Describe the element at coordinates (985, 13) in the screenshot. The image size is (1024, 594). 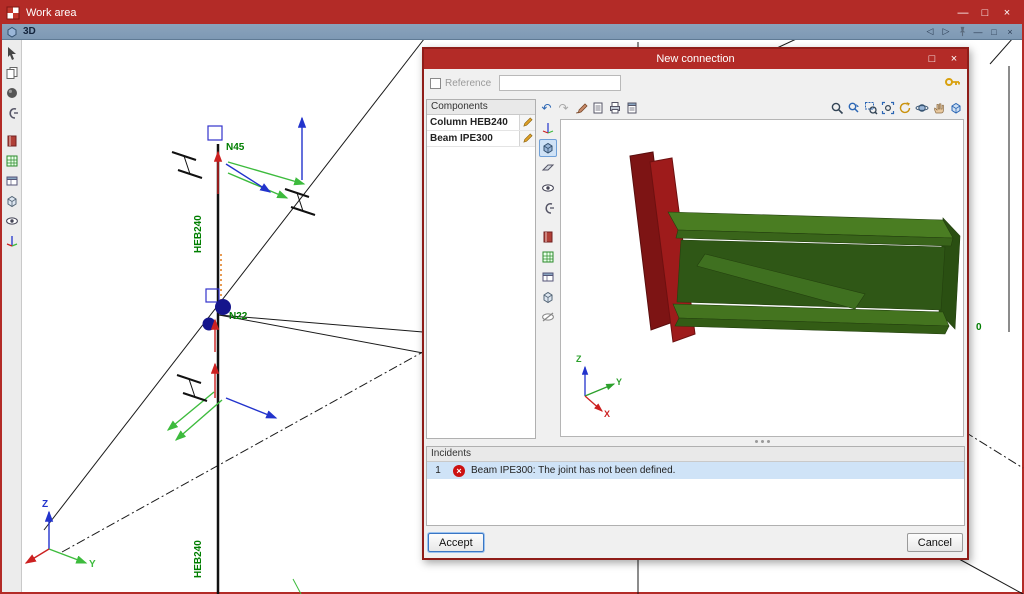
I see `app-maximize-button: □` at that location.